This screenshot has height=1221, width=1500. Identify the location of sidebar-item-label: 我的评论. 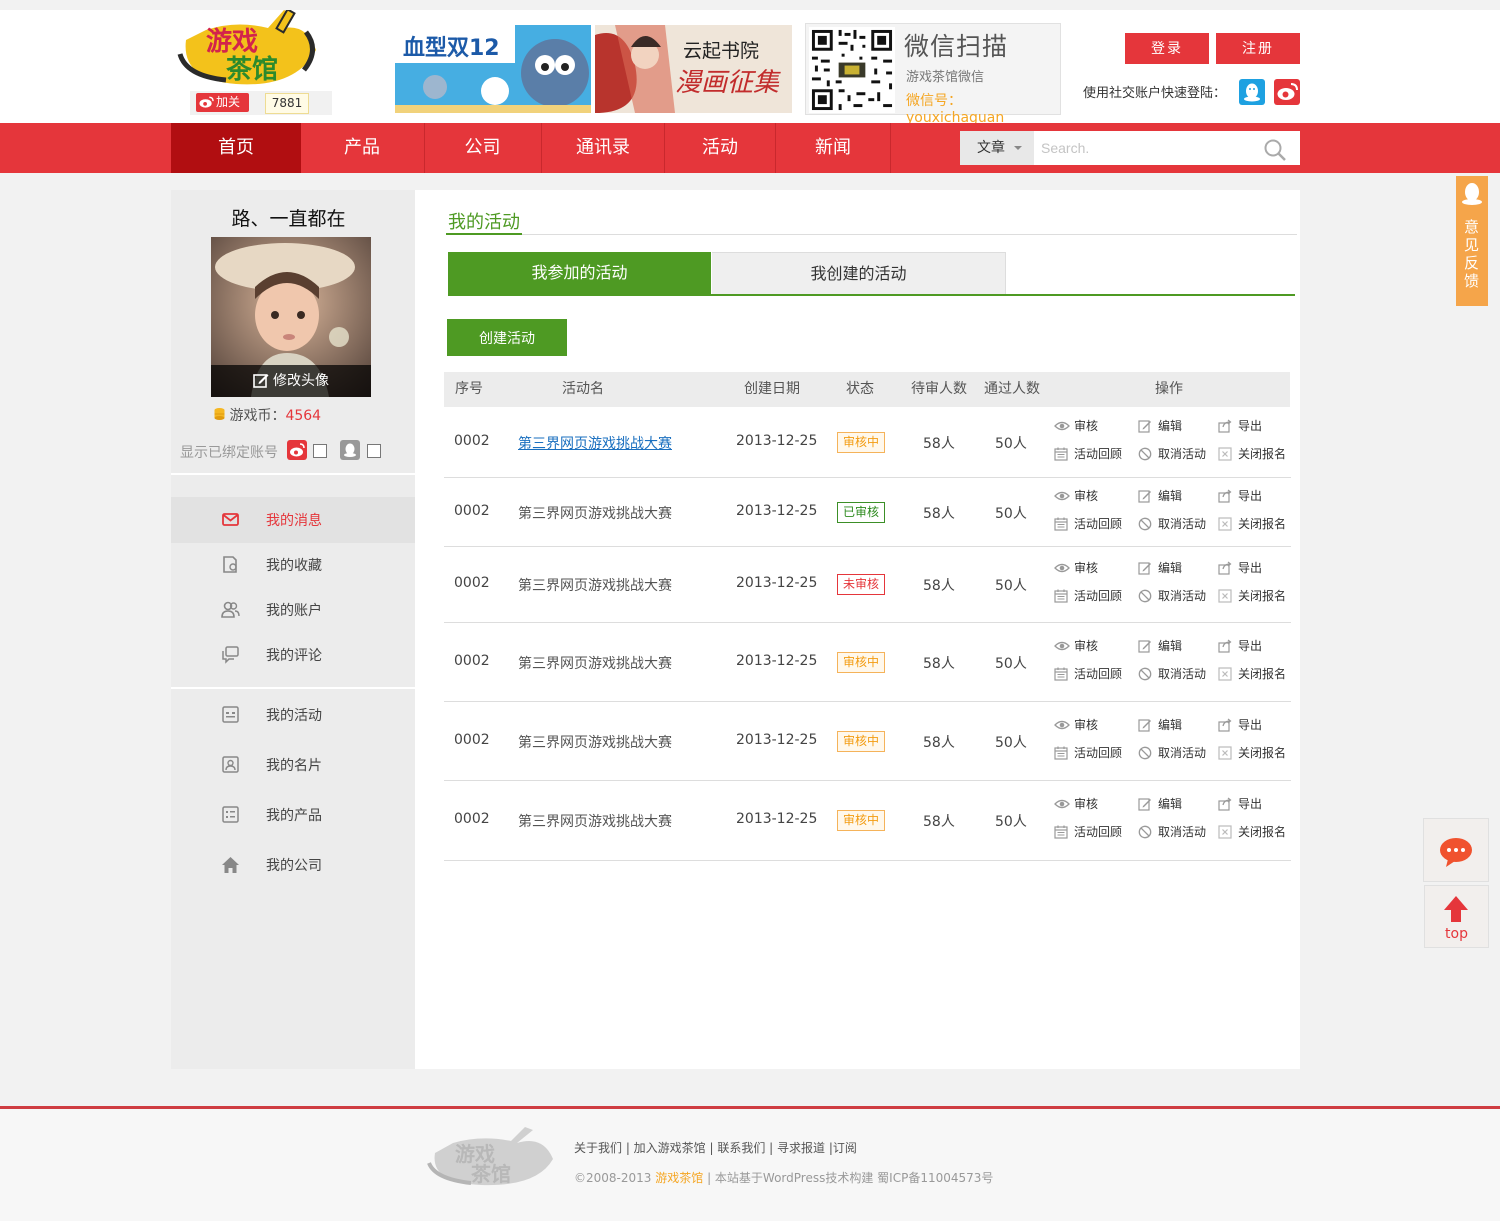
(294, 656).